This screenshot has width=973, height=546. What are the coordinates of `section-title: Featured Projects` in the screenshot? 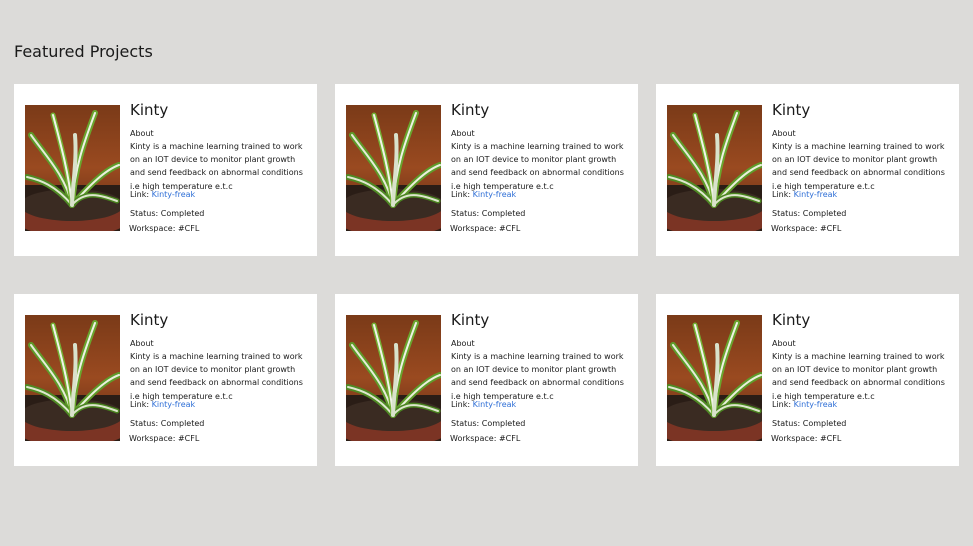 It's located at (83, 51).